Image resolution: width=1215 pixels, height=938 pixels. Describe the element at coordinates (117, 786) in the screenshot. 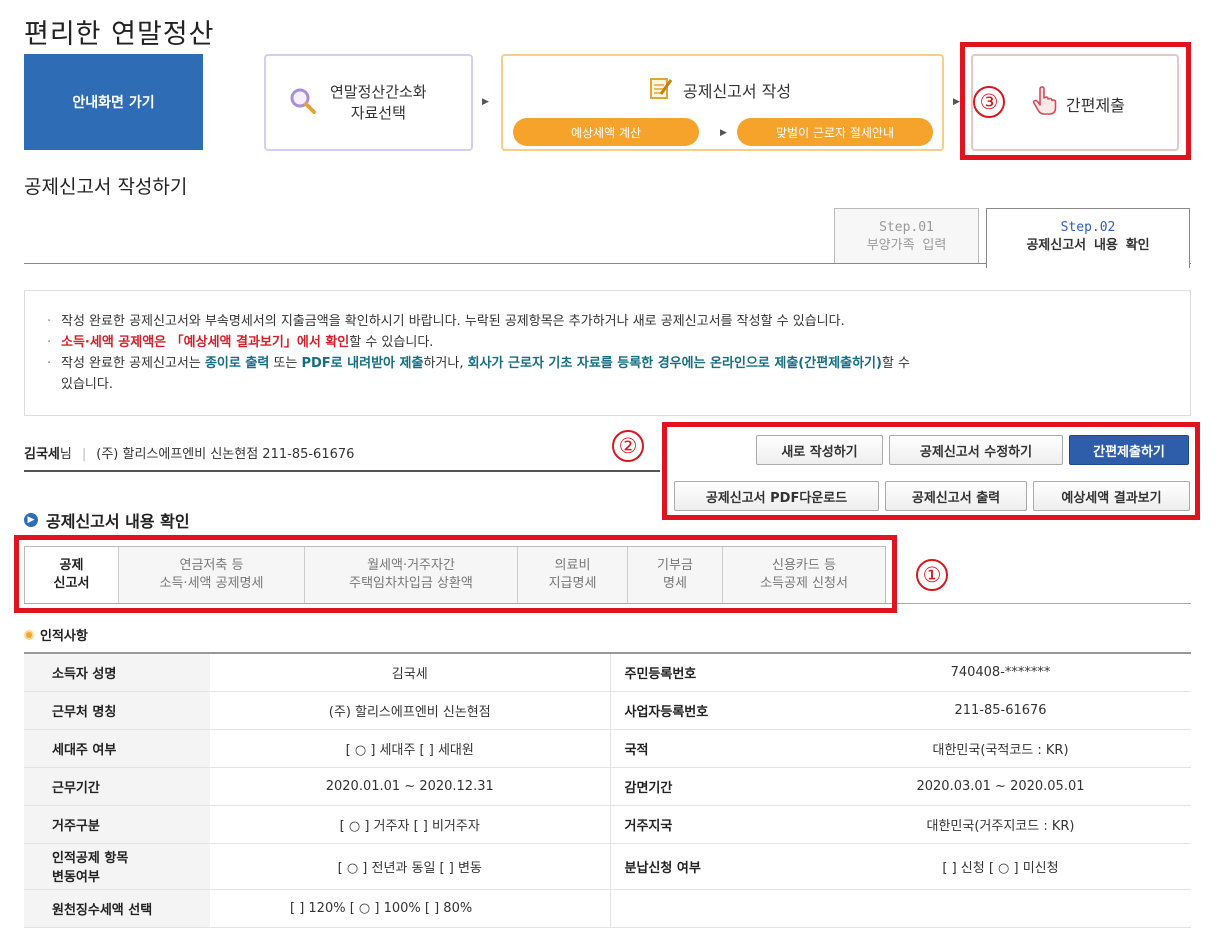

I see `label-work-period: 근무기간` at that location.